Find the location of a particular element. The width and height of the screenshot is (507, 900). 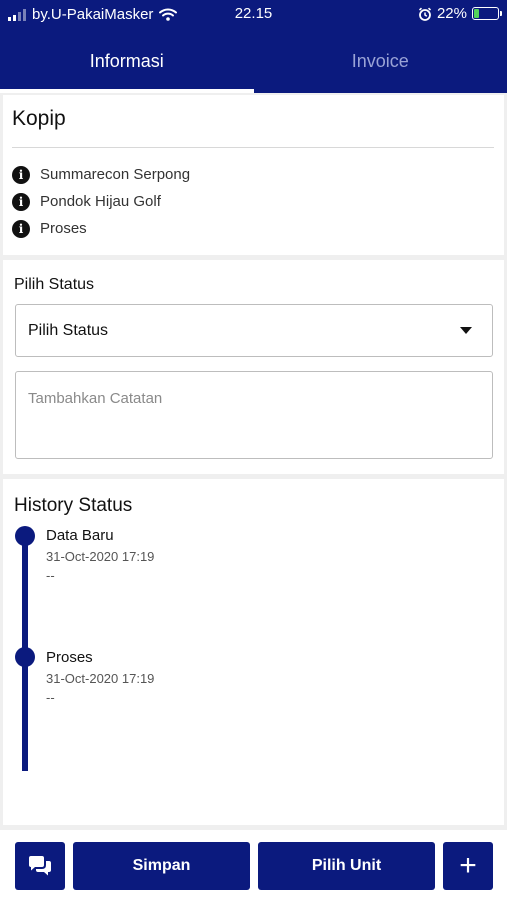

history-title: History Status is located at coordinates (73, 505).